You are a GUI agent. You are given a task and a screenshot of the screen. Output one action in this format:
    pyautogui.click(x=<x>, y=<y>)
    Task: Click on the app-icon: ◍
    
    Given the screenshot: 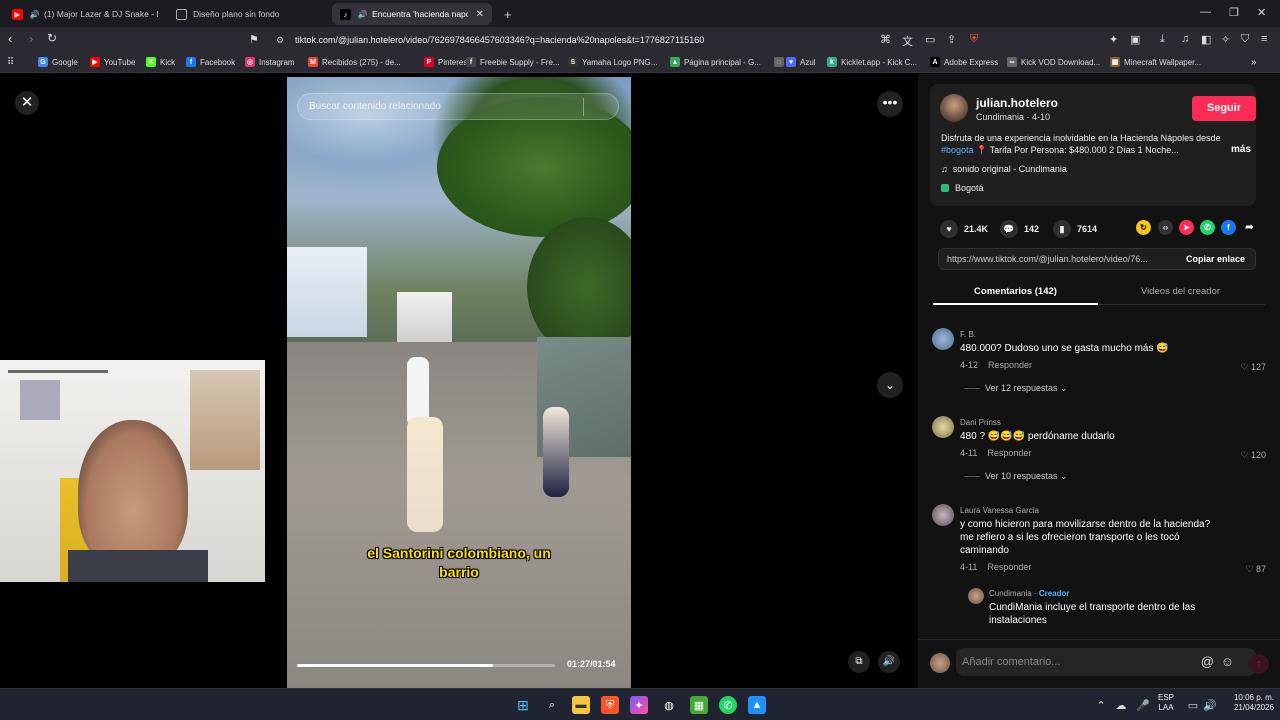 What is the action you would take?
    pyautogui.click(x=669, y=705)
    